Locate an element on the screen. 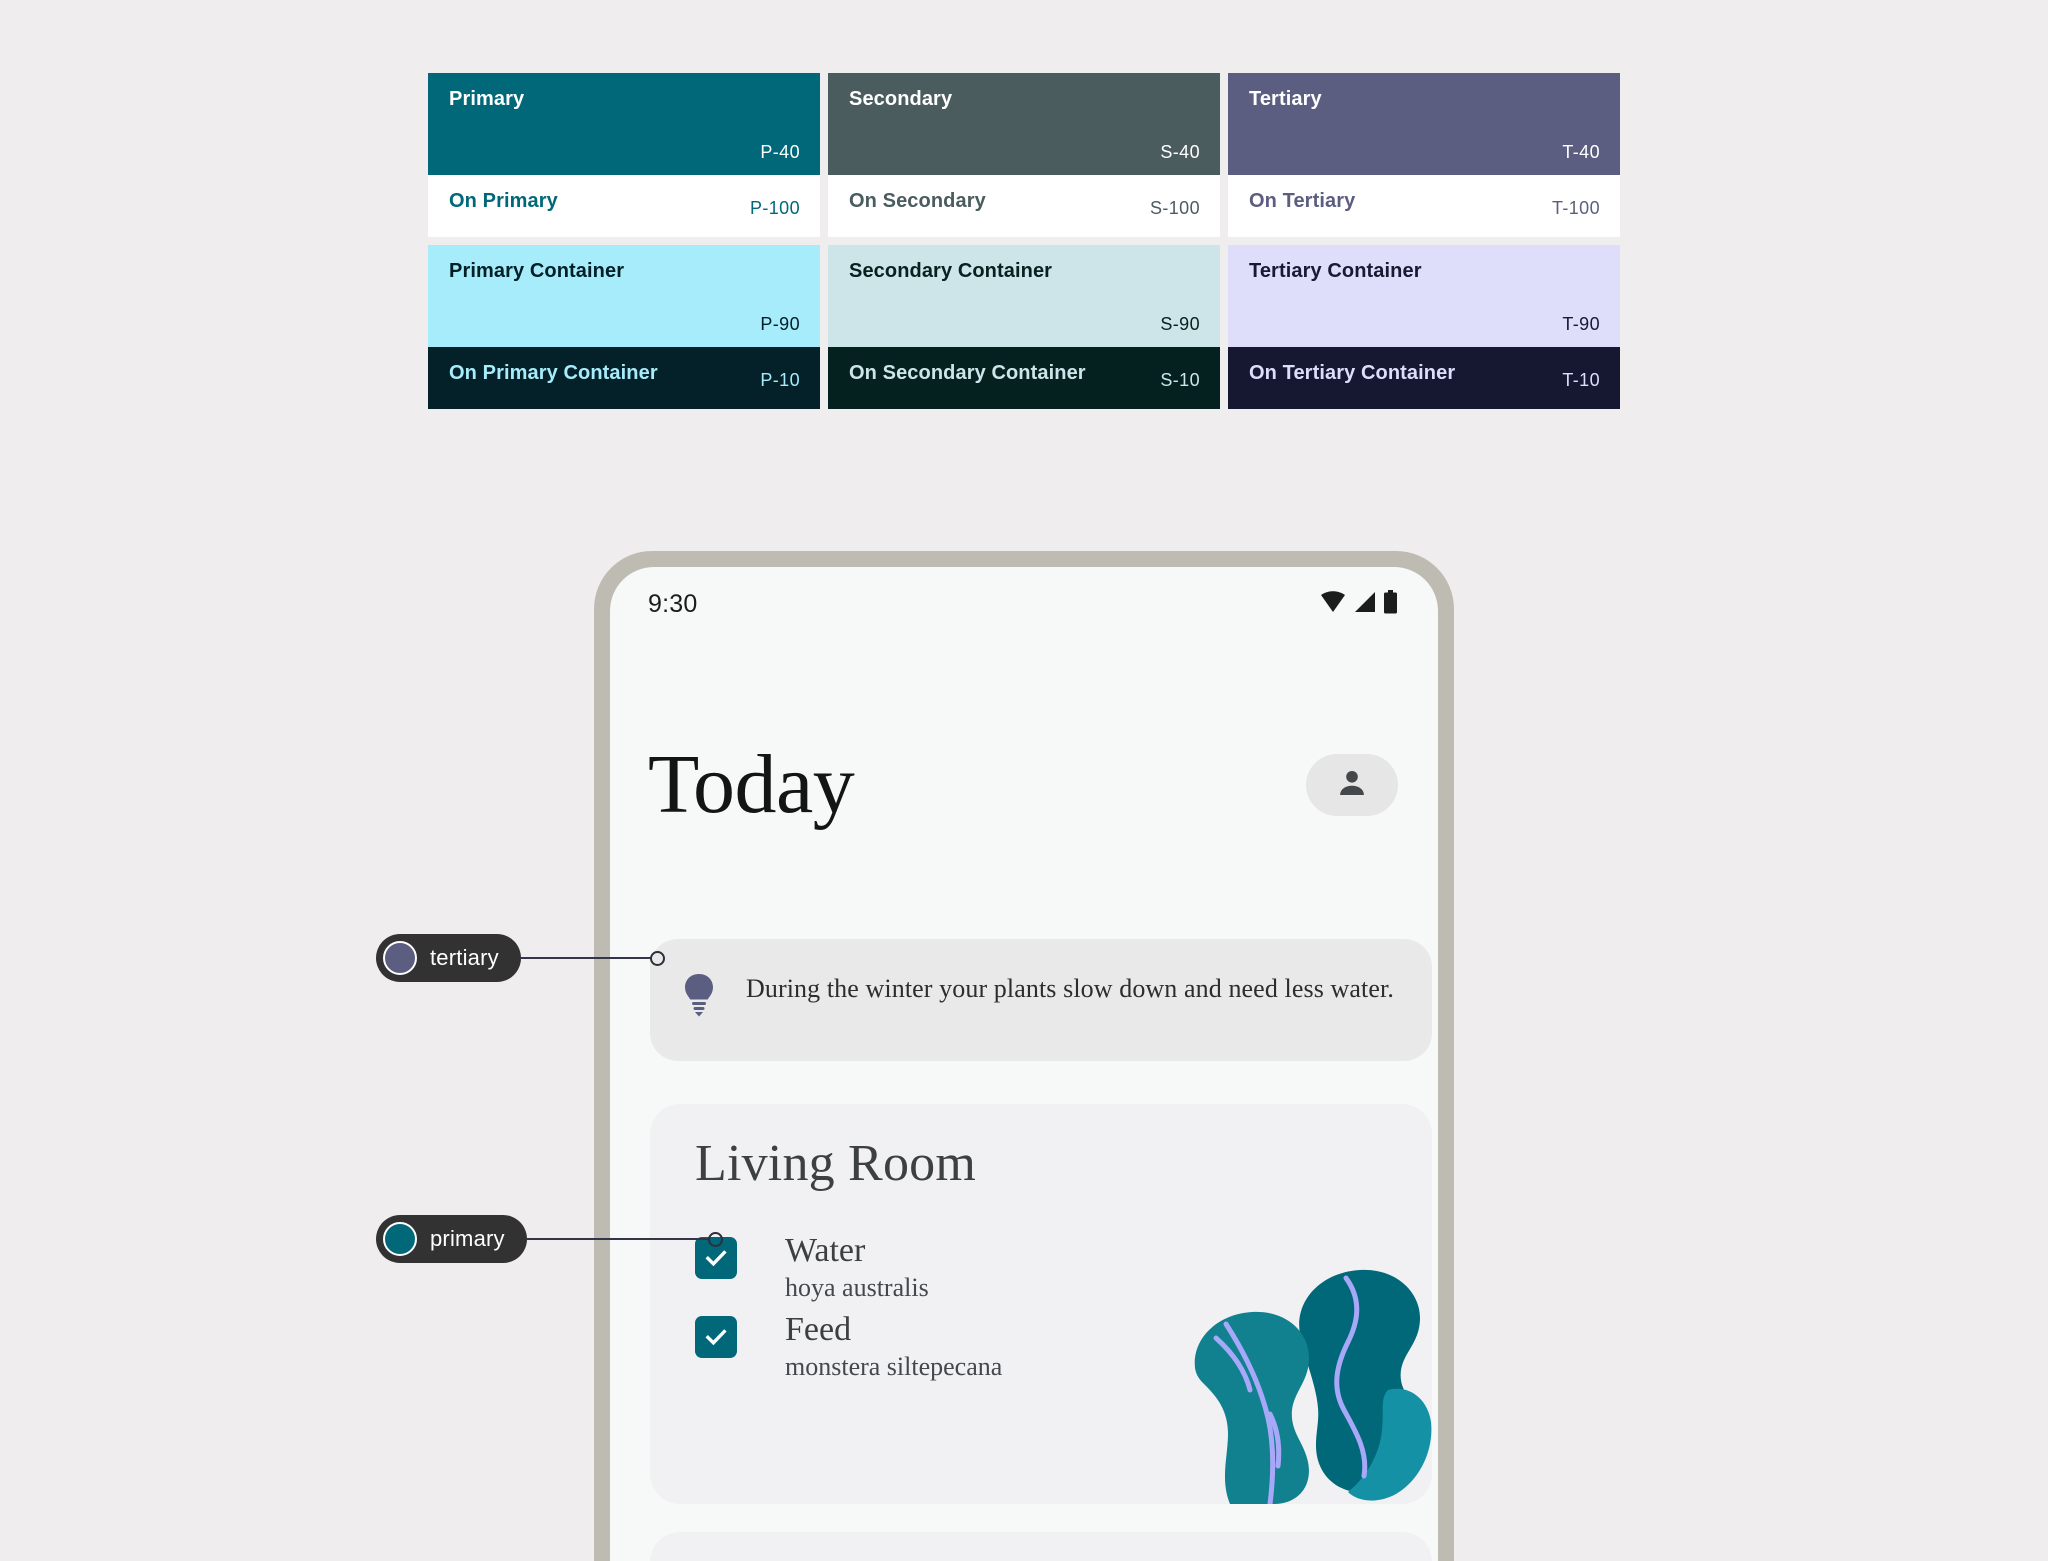 The image size is (2048, 1561). swatch-label: On Primary Container is located at coordinates (553, 373).